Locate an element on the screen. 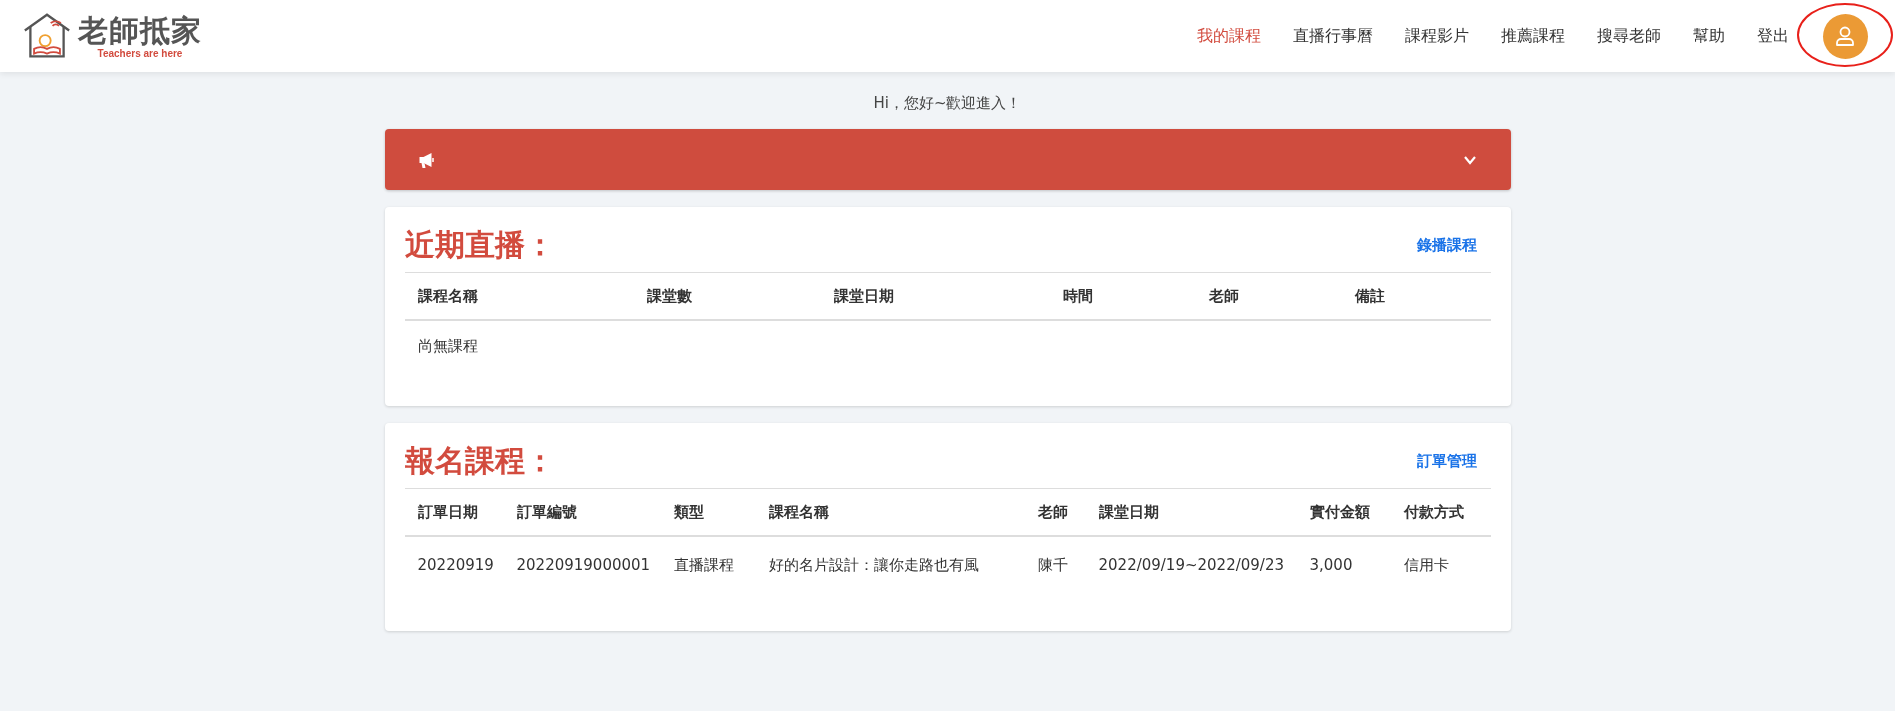 The width and height of the screenshot is (1895, 711). avatar-button is located at coordinates (1845, 36).